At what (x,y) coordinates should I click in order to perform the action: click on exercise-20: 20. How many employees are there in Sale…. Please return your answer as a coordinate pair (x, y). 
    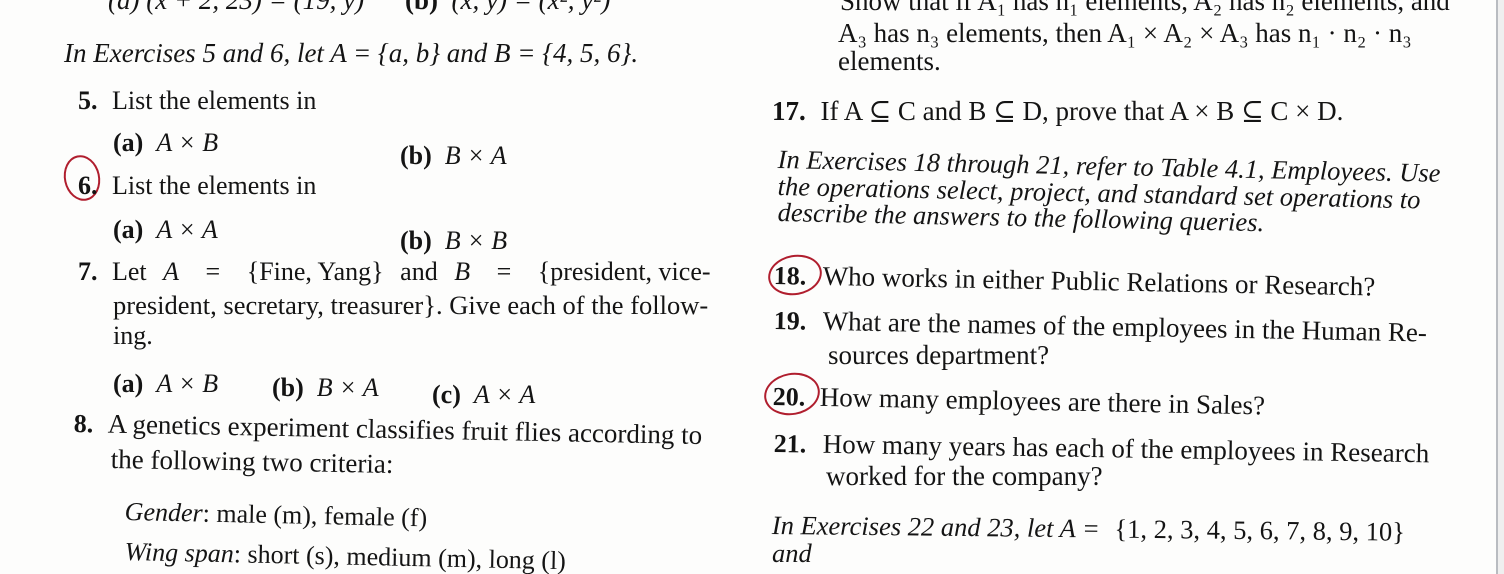
    Looking at the image, I should click on (1019, 401).